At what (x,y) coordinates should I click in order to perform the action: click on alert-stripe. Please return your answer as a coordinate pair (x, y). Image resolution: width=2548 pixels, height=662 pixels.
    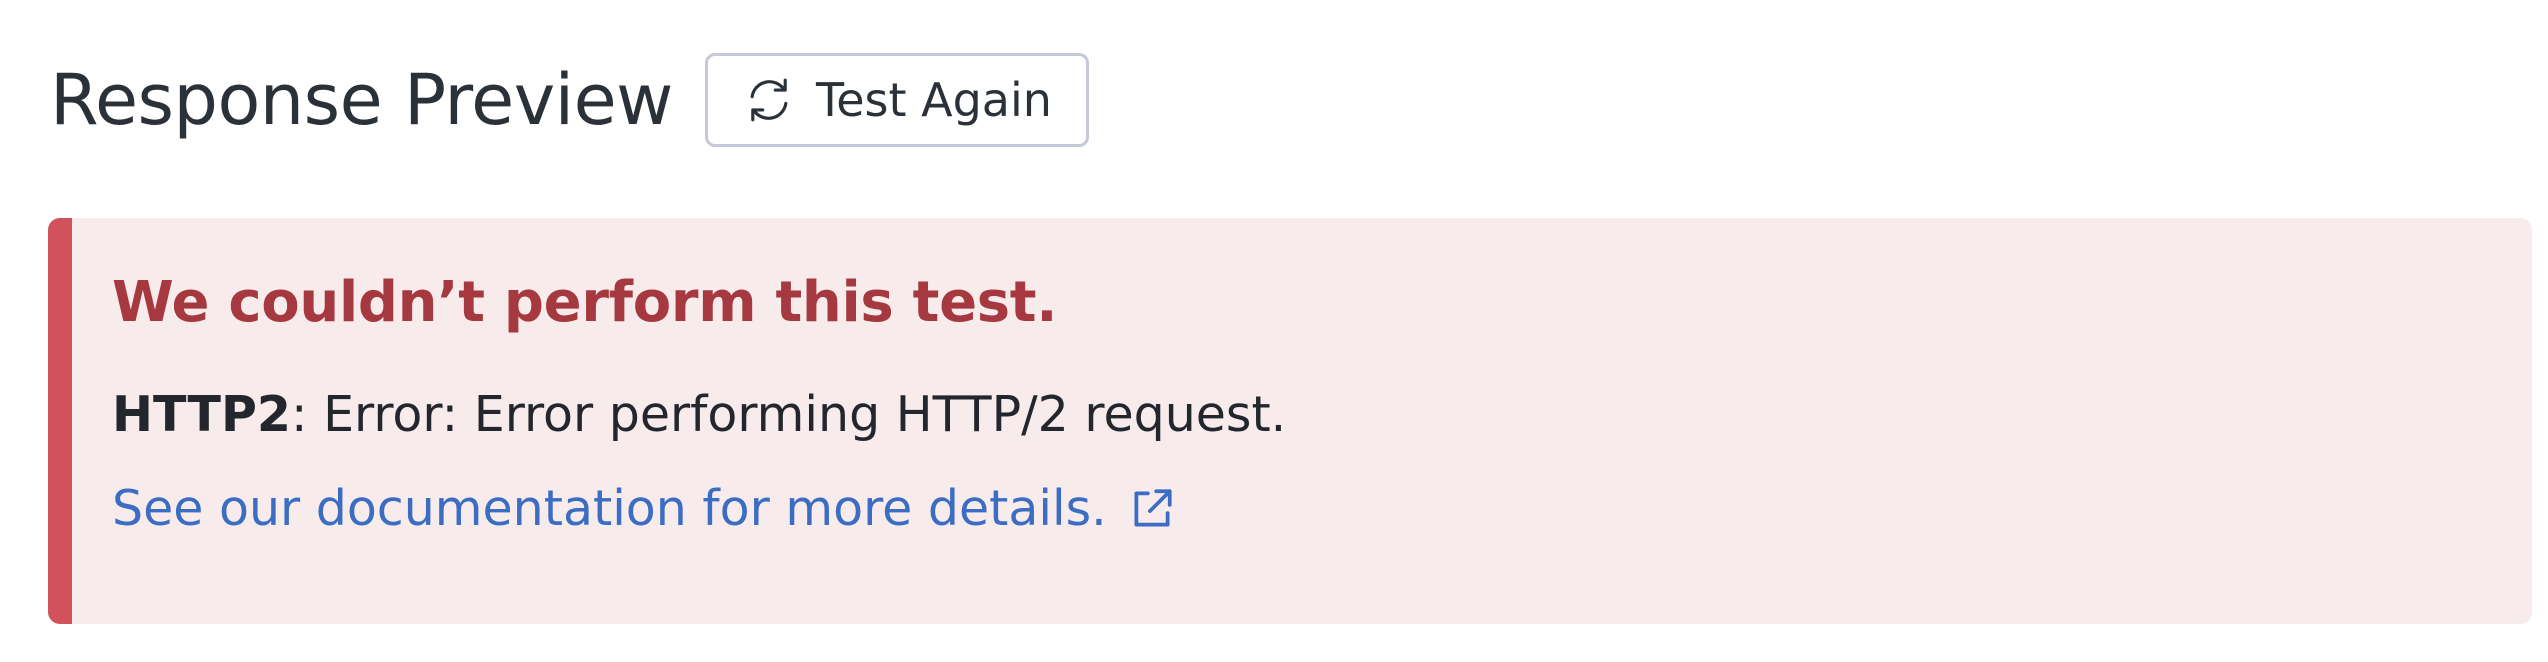
    Looking at the image, I should click on (60, 421).